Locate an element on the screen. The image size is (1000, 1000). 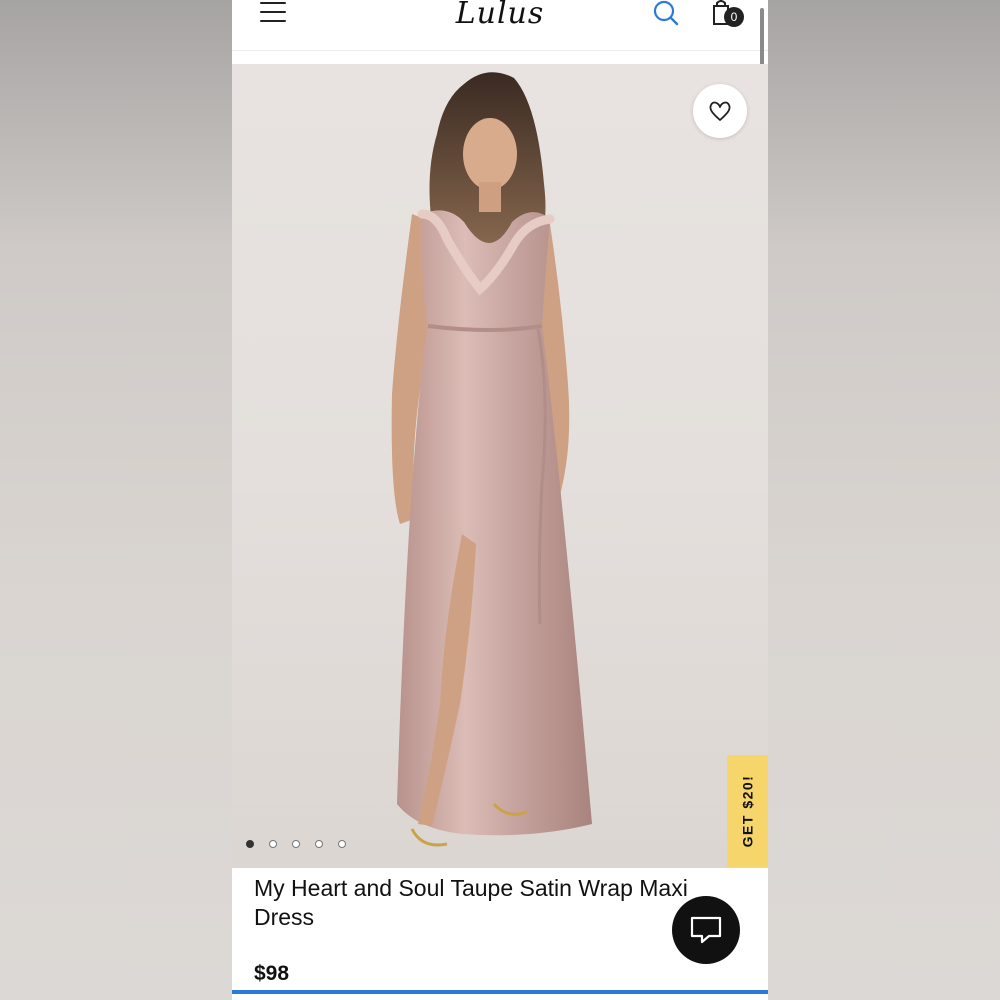
brand-logo: Lulus is located at coordinates (500, 14).